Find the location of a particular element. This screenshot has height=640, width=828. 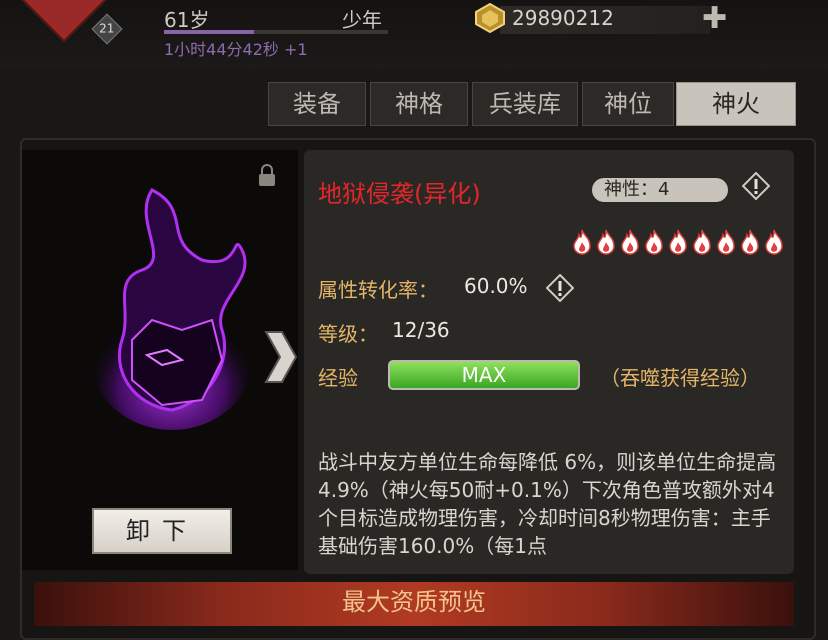

player-header: 21 61岁 少年 1小时44分42秒 +1 29890212 ✚ is located at coordinates (414, 35).